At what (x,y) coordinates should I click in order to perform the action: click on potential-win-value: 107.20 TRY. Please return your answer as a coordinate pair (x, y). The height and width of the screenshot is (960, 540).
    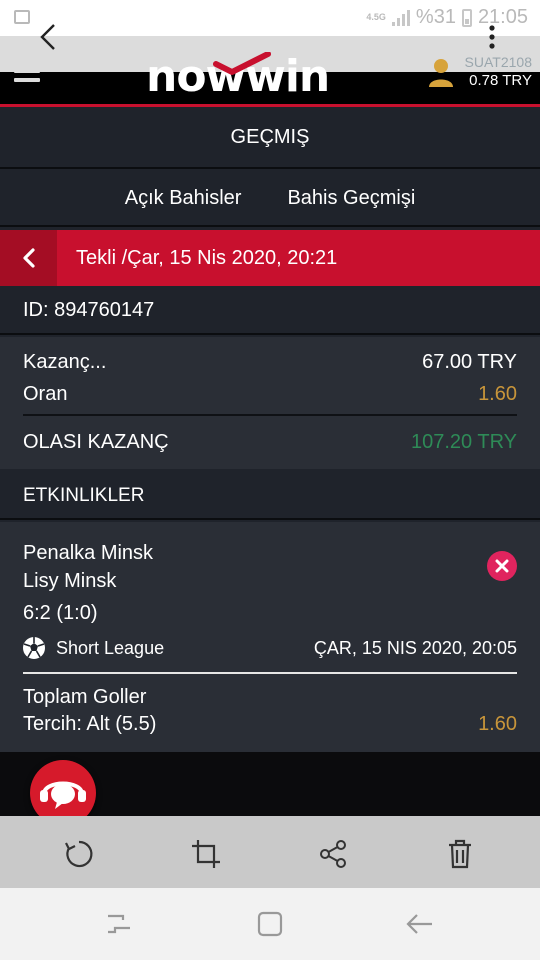
    Looking at the image, I should click on (463, 442).